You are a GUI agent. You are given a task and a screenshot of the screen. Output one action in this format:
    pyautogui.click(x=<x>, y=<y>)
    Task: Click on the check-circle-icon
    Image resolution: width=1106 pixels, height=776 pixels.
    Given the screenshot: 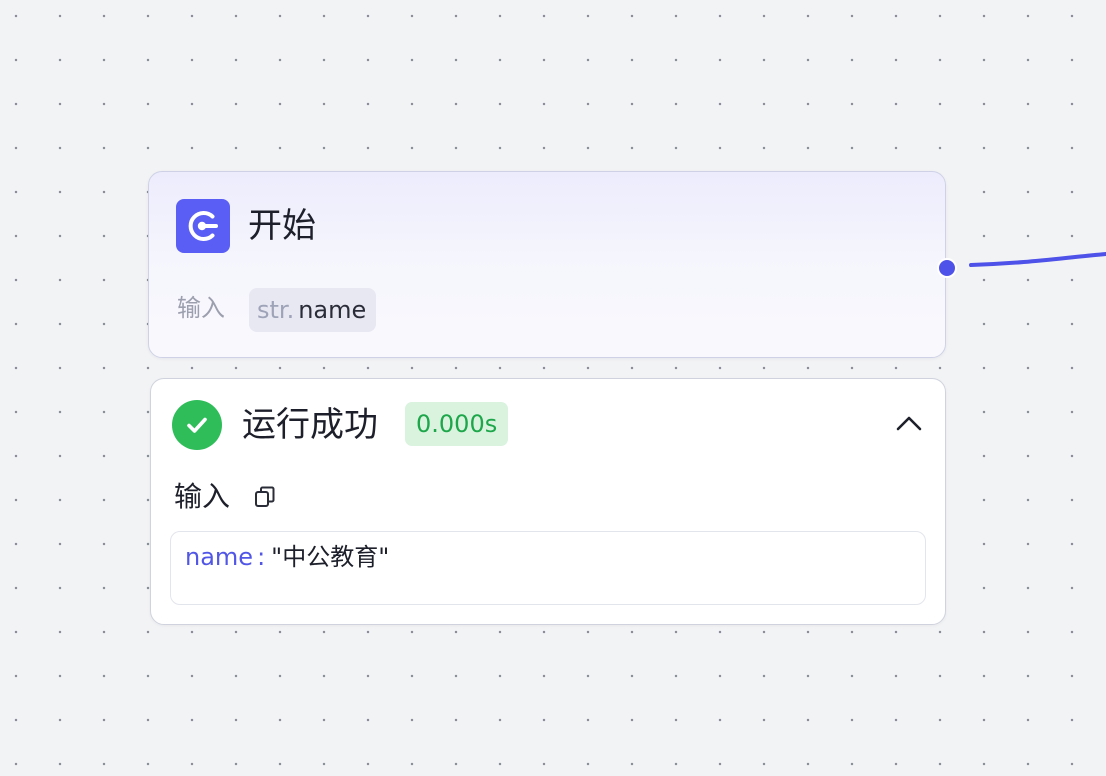 What is the action you would take?
    pyautogui.click(x=197, y=425)
    